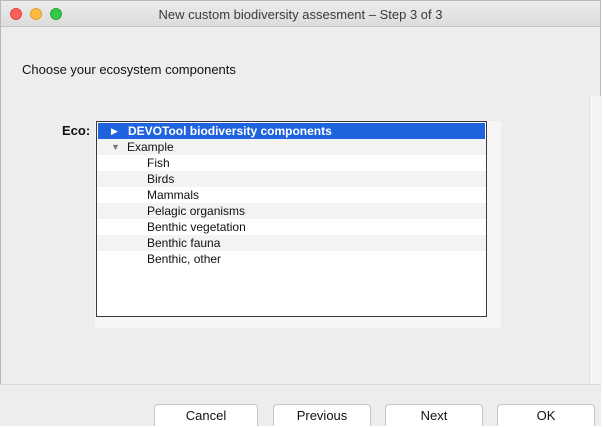  I want to click on tree-group-row: ▶ DEVOTool biodiversity components, so click(291, 131).